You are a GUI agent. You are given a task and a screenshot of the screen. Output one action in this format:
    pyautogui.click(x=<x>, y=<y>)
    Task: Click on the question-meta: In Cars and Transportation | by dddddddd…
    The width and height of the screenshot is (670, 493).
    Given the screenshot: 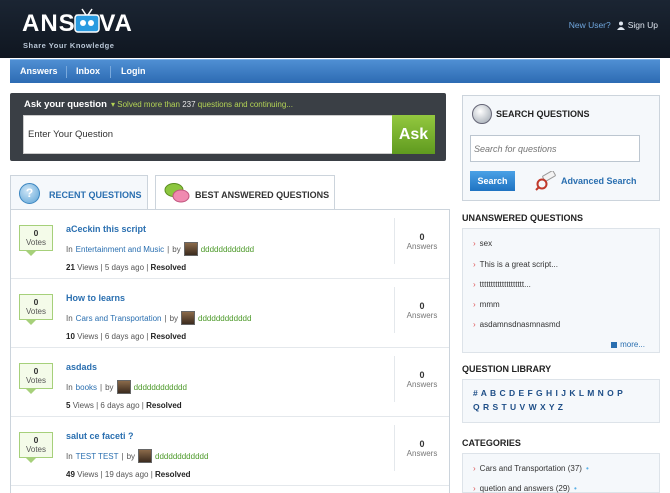 What is the action you would take?
    pyautogui.click(x=158, y=318)
    